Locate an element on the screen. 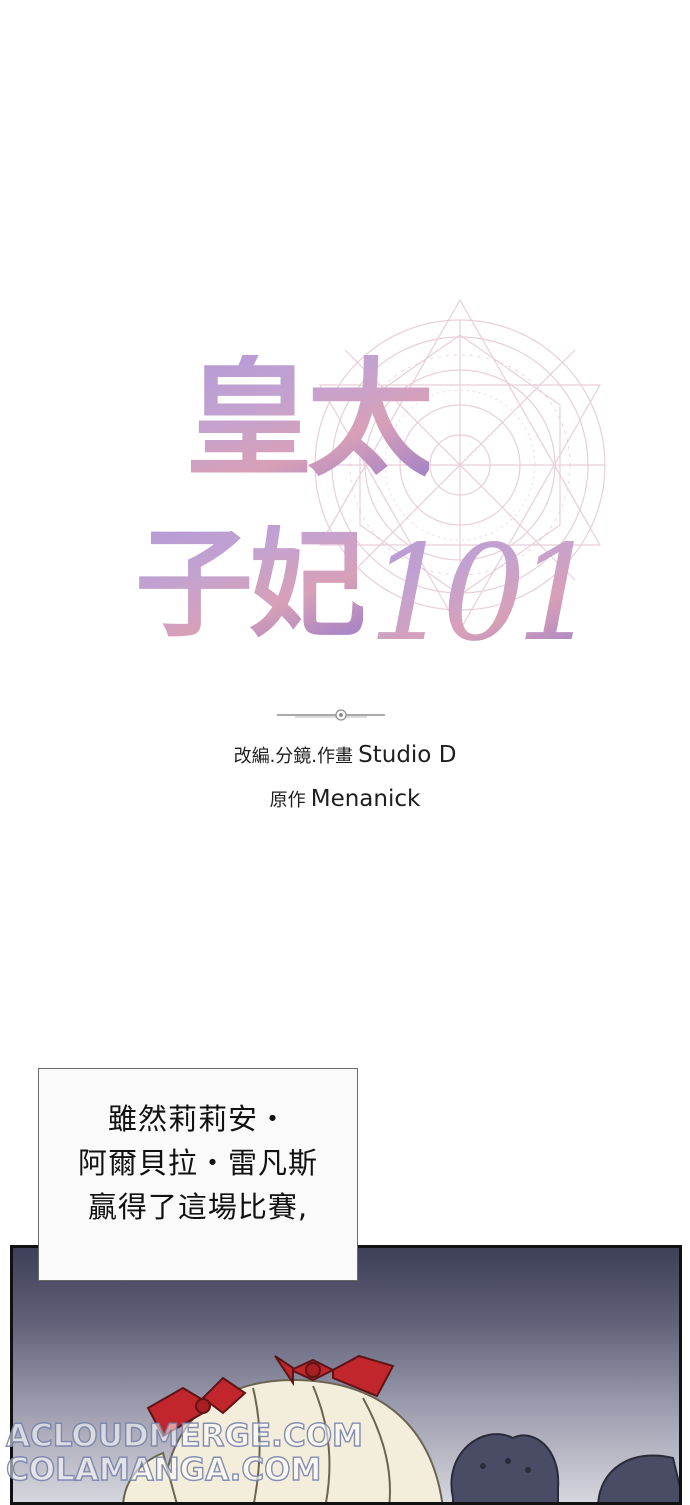 The image size is (690, 1505). ornament-divider-icon is located at coordinates (331, 715).